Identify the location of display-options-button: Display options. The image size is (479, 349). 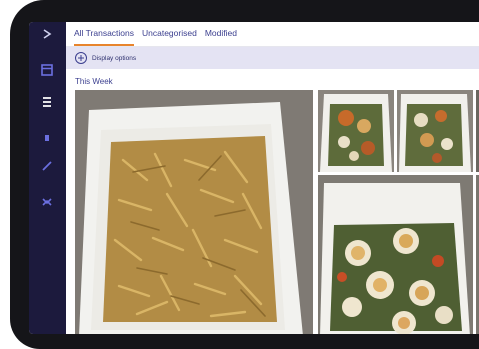
(105, 58).